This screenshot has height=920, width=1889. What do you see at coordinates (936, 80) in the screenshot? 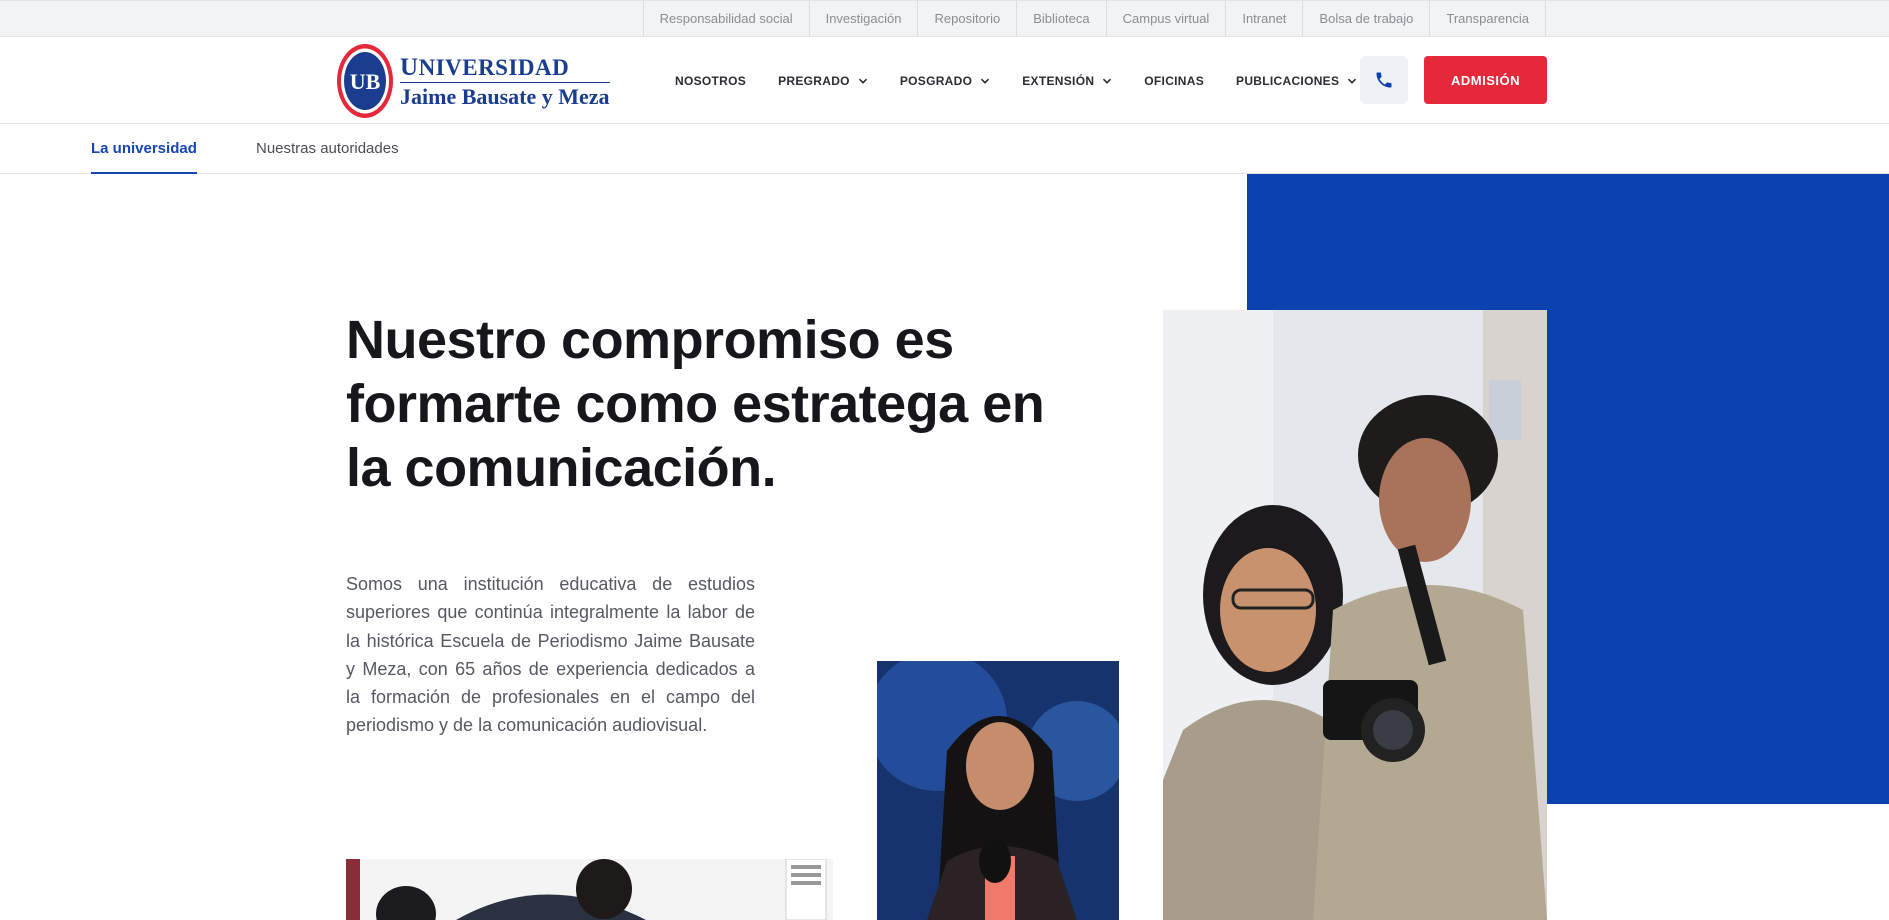
I see `nav-label: POSGRADO` at bounding box center [936, 80].